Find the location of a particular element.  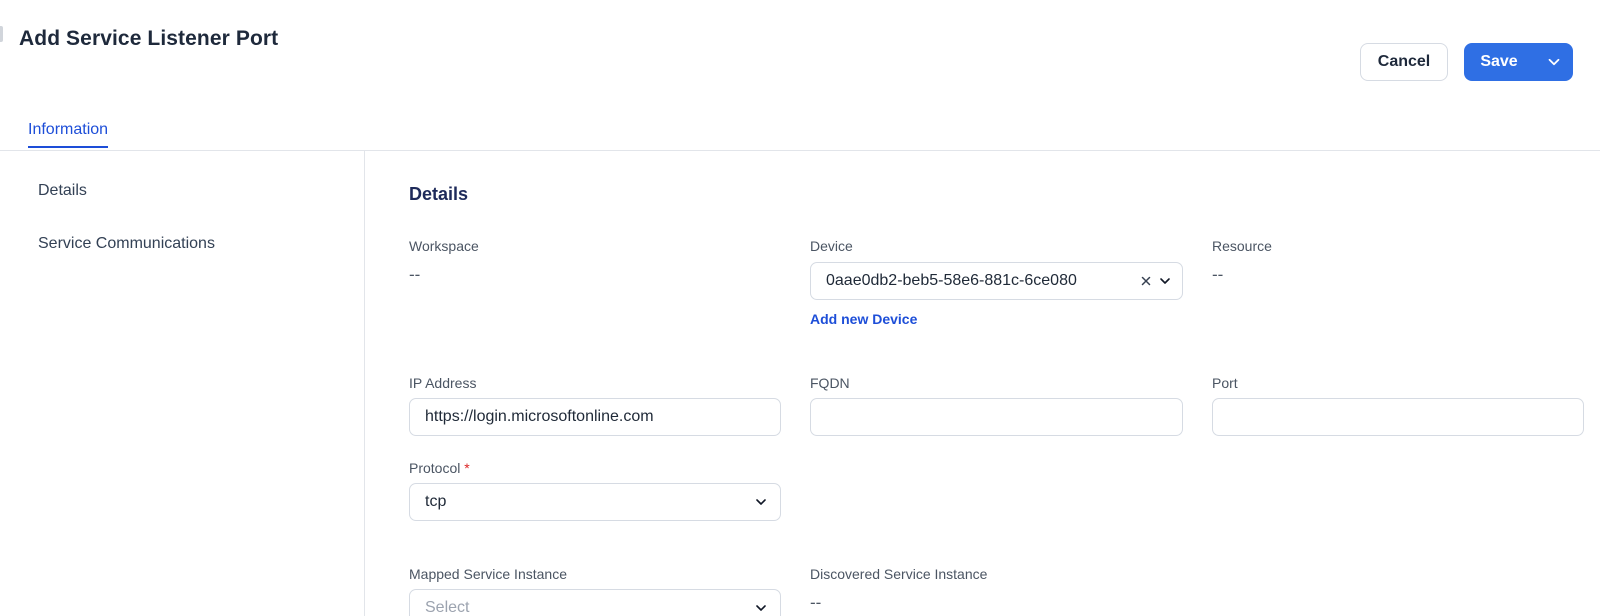

device-select-value: 0aae0db2-beb5-58e6-881c-6ce080 is located at coordinates (951, 280).